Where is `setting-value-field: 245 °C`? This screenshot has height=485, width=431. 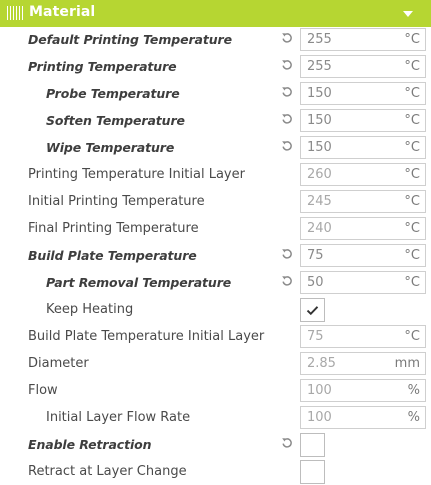
setting-value-field: 245 °C is located at coordinates (363, 201).